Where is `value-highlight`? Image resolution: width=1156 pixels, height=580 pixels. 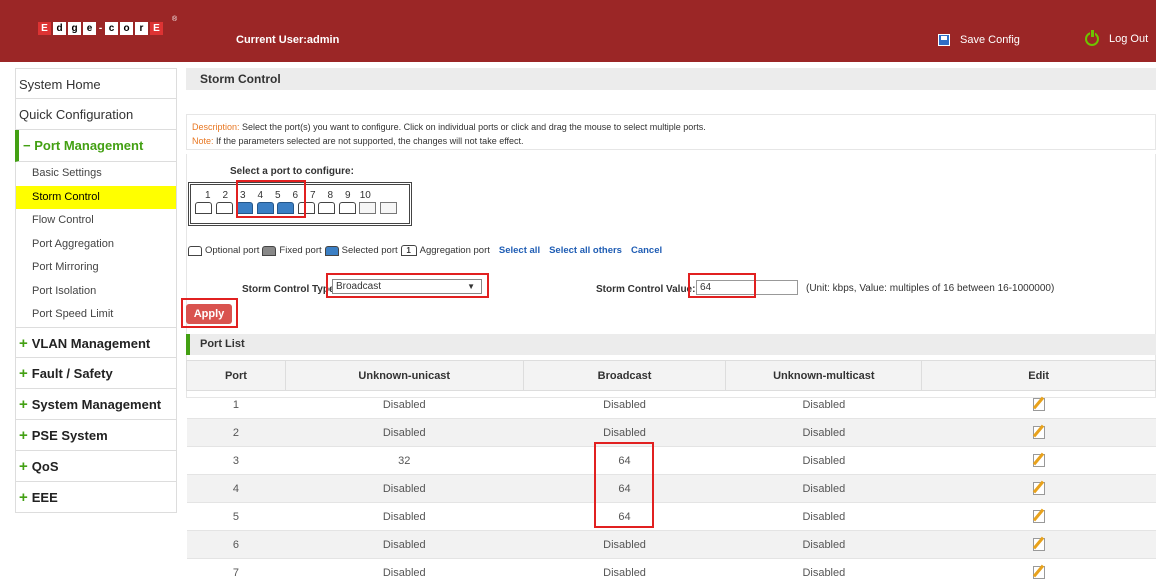
value-highlight is located at coordinates (722, 285).